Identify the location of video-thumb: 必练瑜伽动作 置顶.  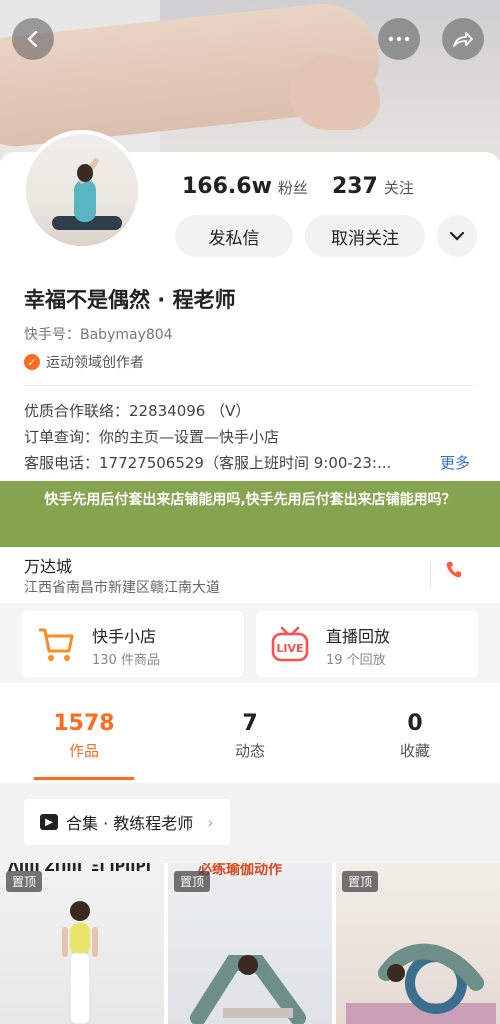
(250, 943).